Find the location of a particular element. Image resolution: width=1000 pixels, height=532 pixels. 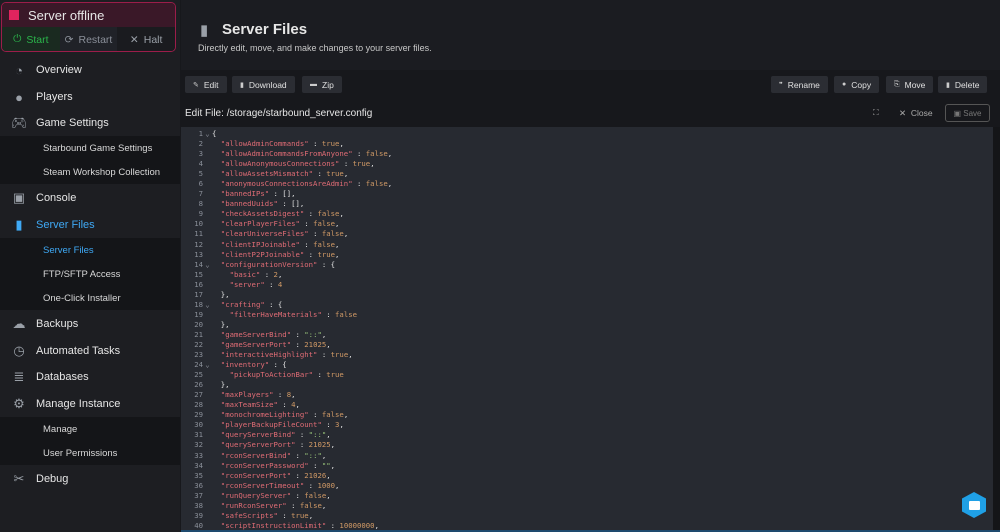

line-number: 8 is located at coordinates (200, 204).